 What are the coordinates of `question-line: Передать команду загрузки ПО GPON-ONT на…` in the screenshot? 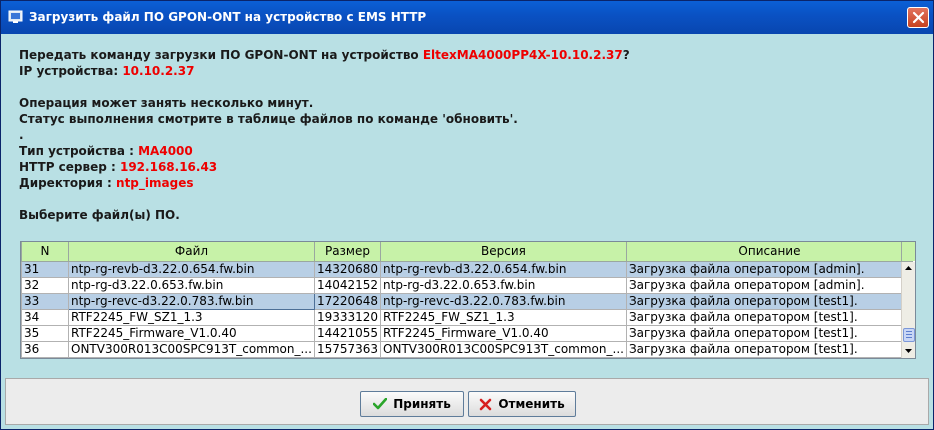 It's located at (324, 55).